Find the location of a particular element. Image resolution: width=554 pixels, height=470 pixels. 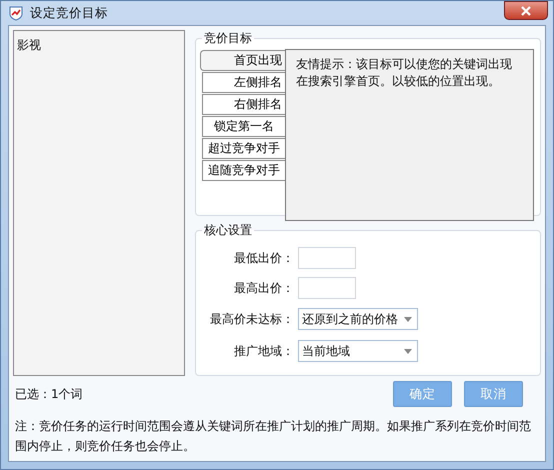

close-button is located at coordinates (526, 10).